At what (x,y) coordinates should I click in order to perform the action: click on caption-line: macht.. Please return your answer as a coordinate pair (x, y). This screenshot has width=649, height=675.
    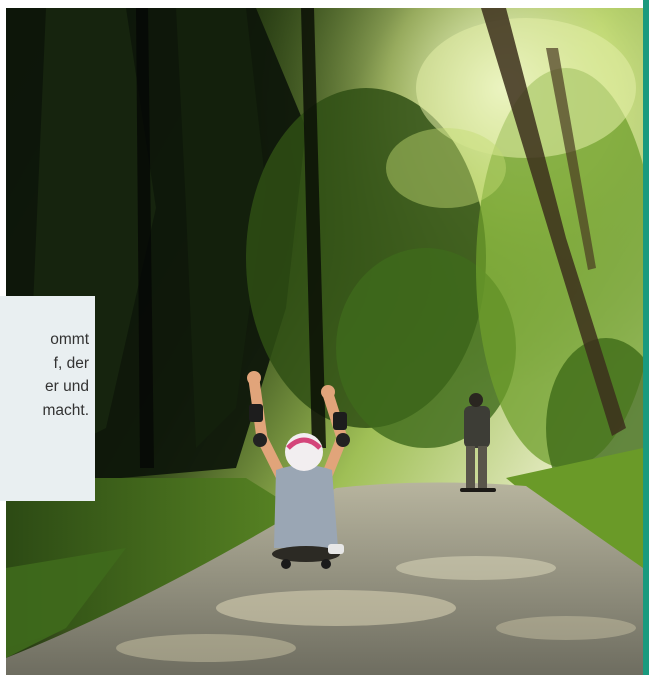
    Looking at the image, I should click on (65, 410).